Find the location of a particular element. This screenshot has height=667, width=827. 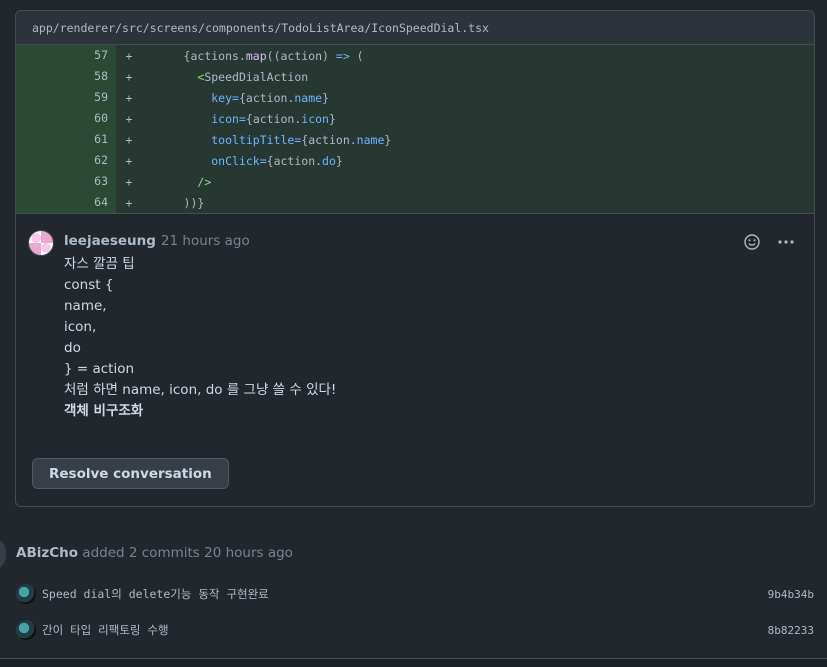

code-token: => is located at coordinates (342, 55).